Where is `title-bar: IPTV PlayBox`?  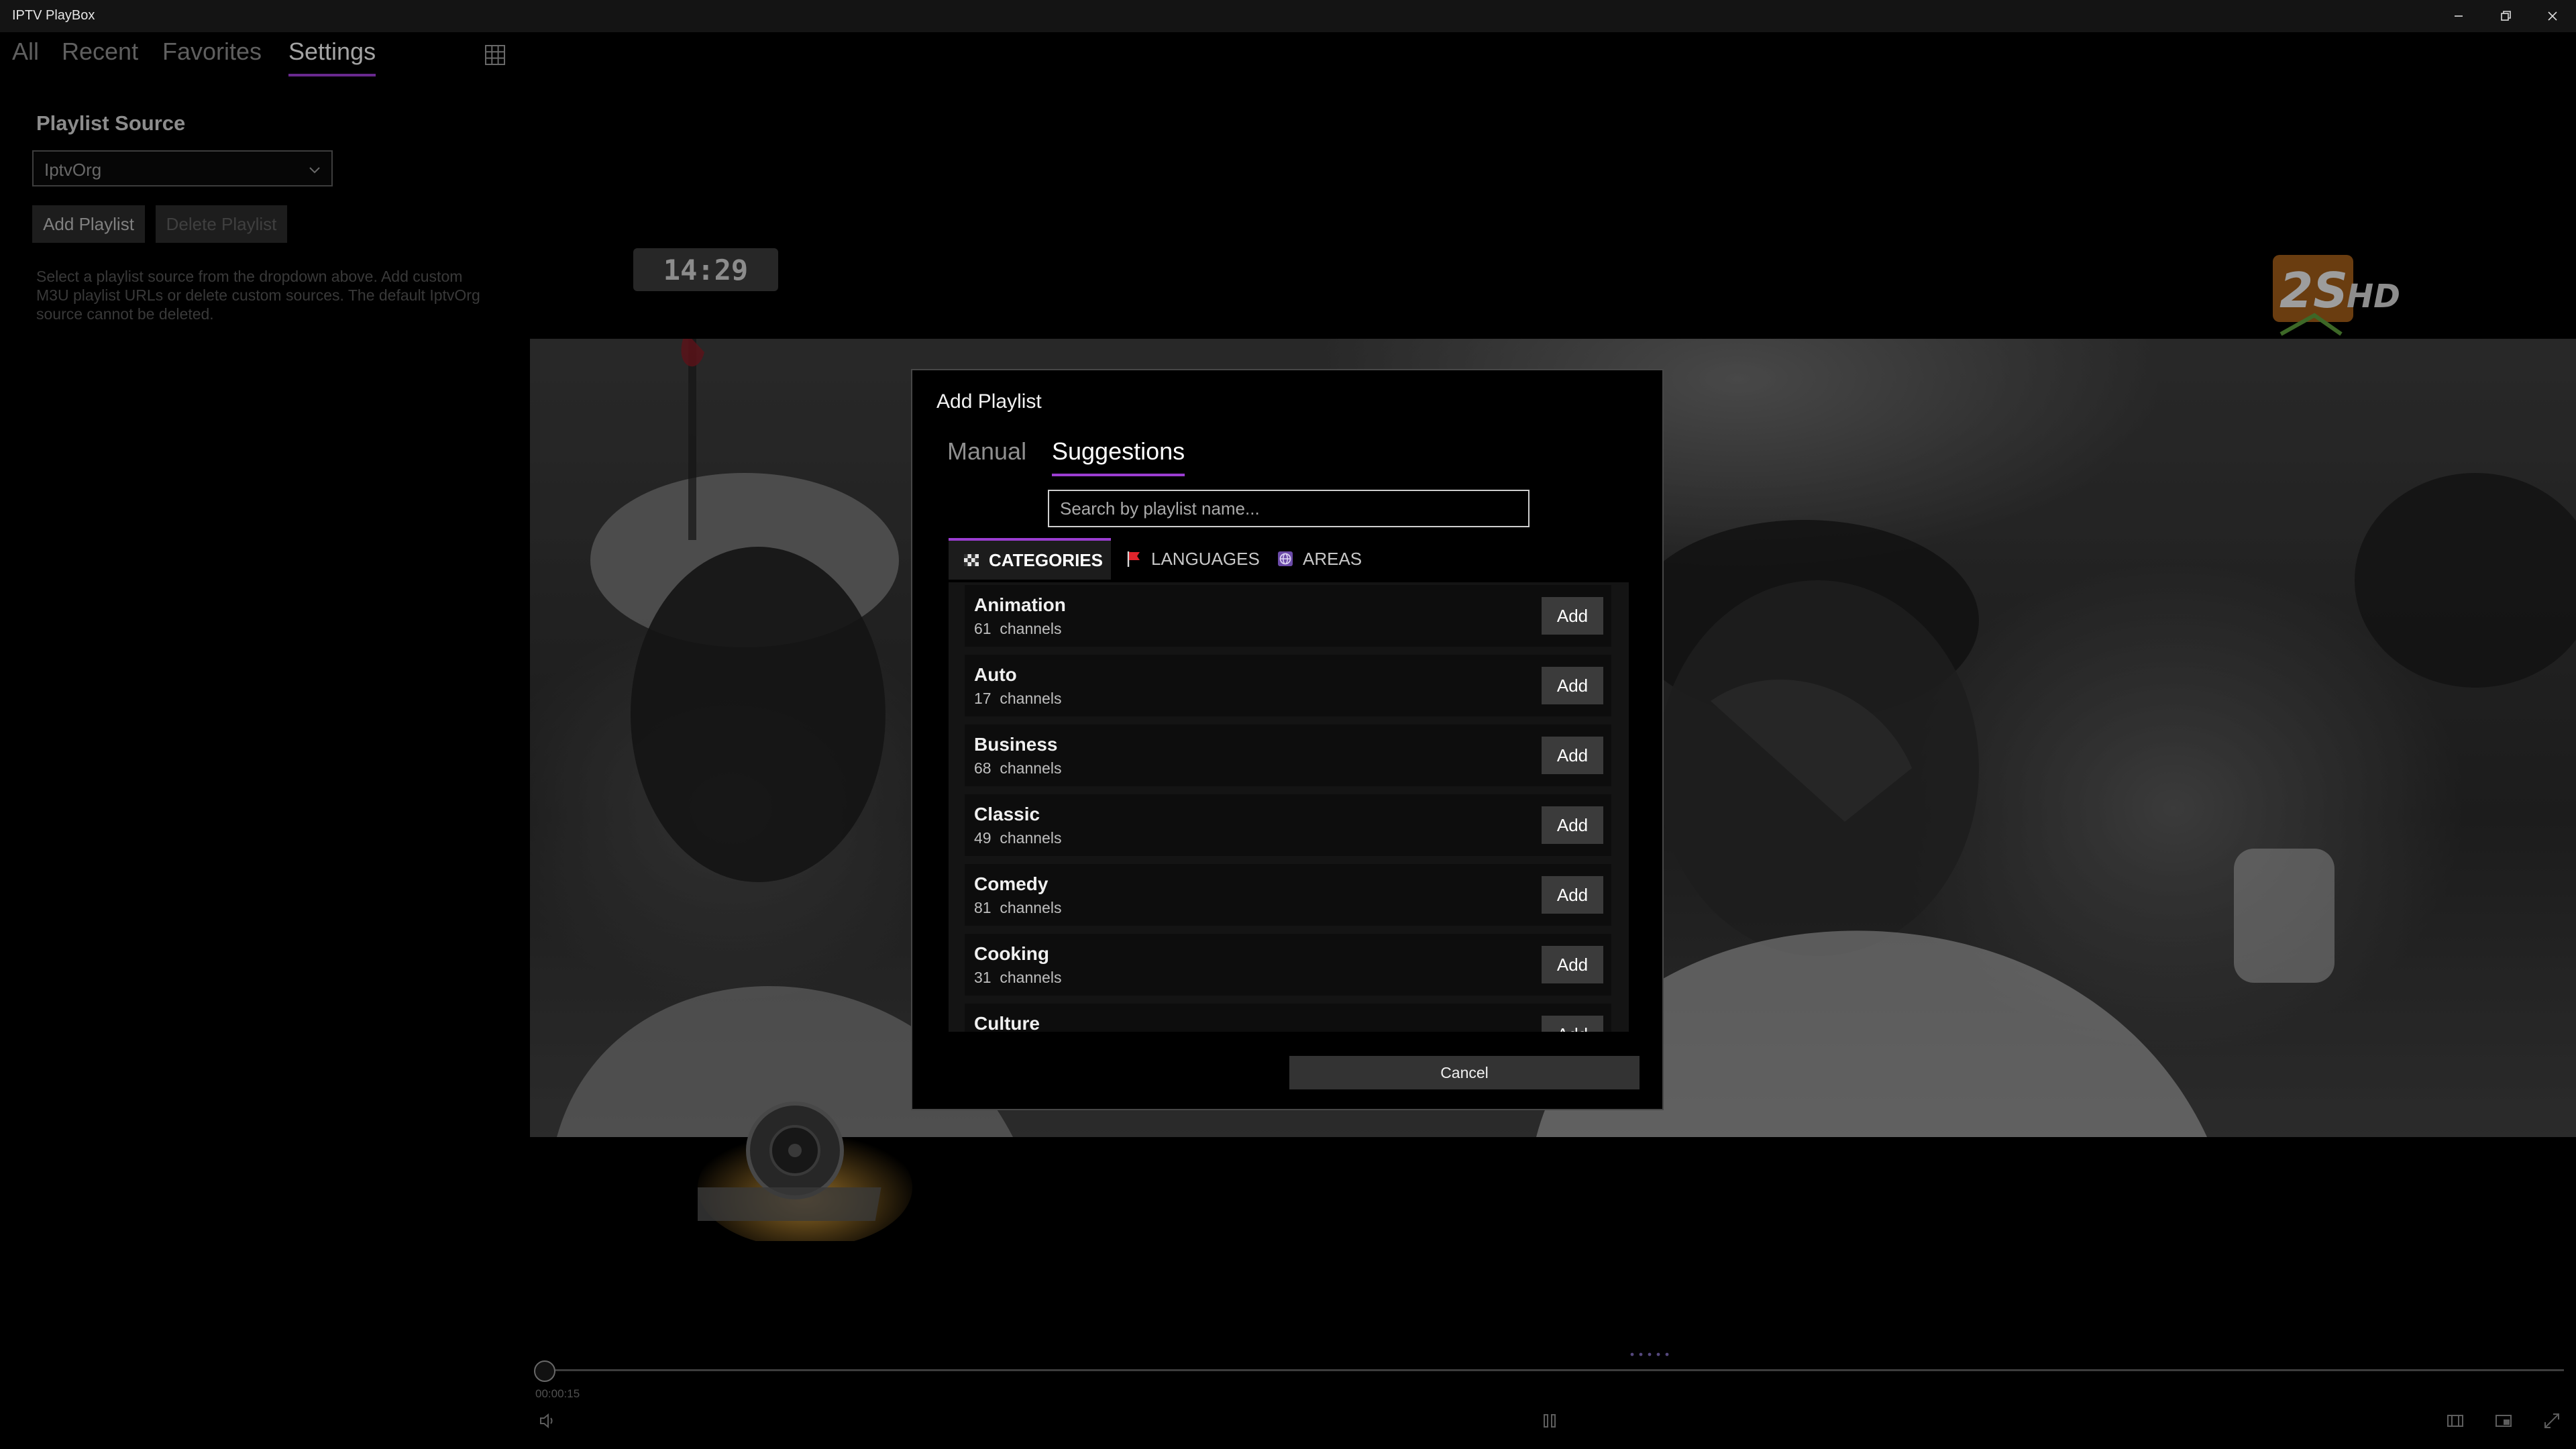 title-bar: IPTV PlayBox is located at coordinates (1288, 16).